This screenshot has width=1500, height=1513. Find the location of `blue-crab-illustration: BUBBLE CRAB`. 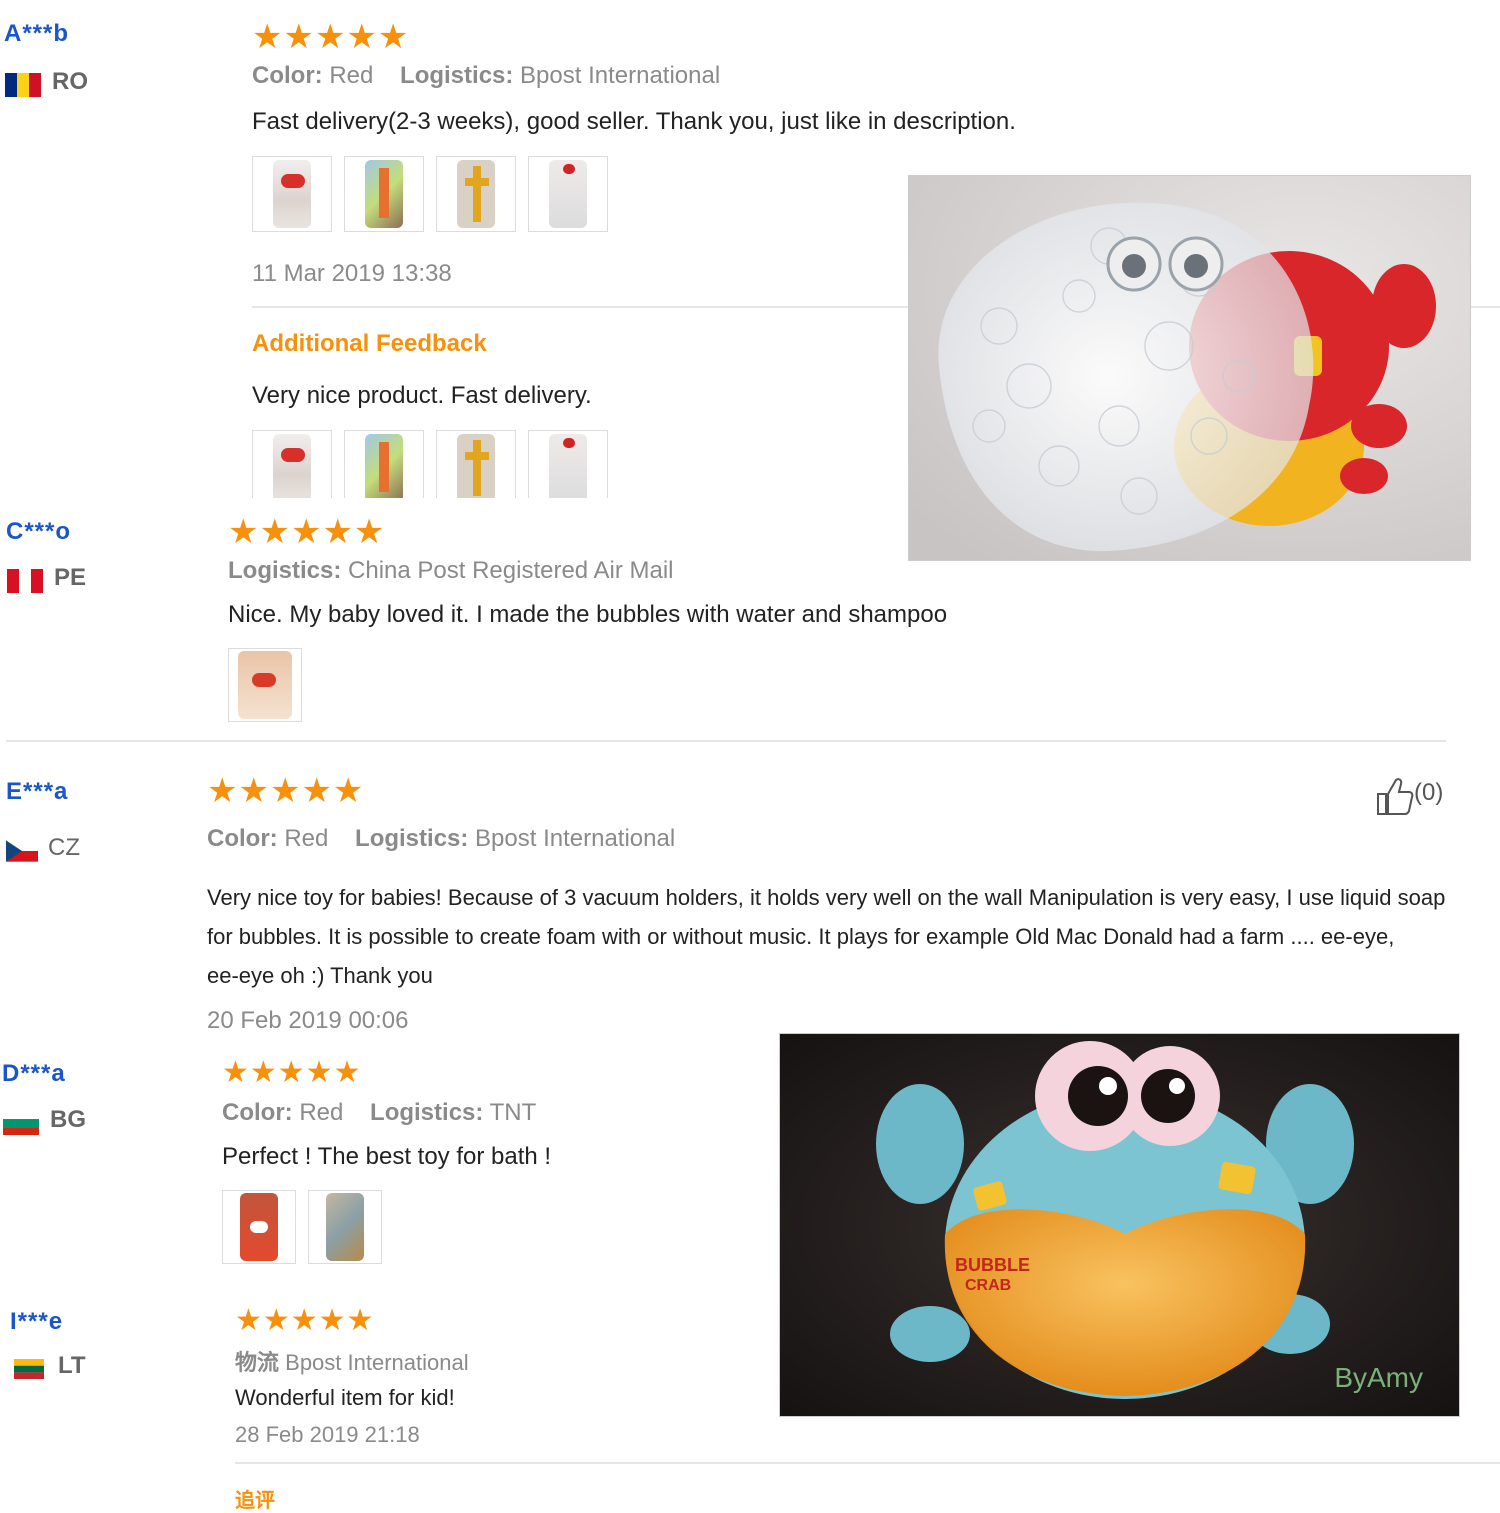

blue-crab-illustration: BUBBLE CRAB is located at coordinates (1119, 1225).